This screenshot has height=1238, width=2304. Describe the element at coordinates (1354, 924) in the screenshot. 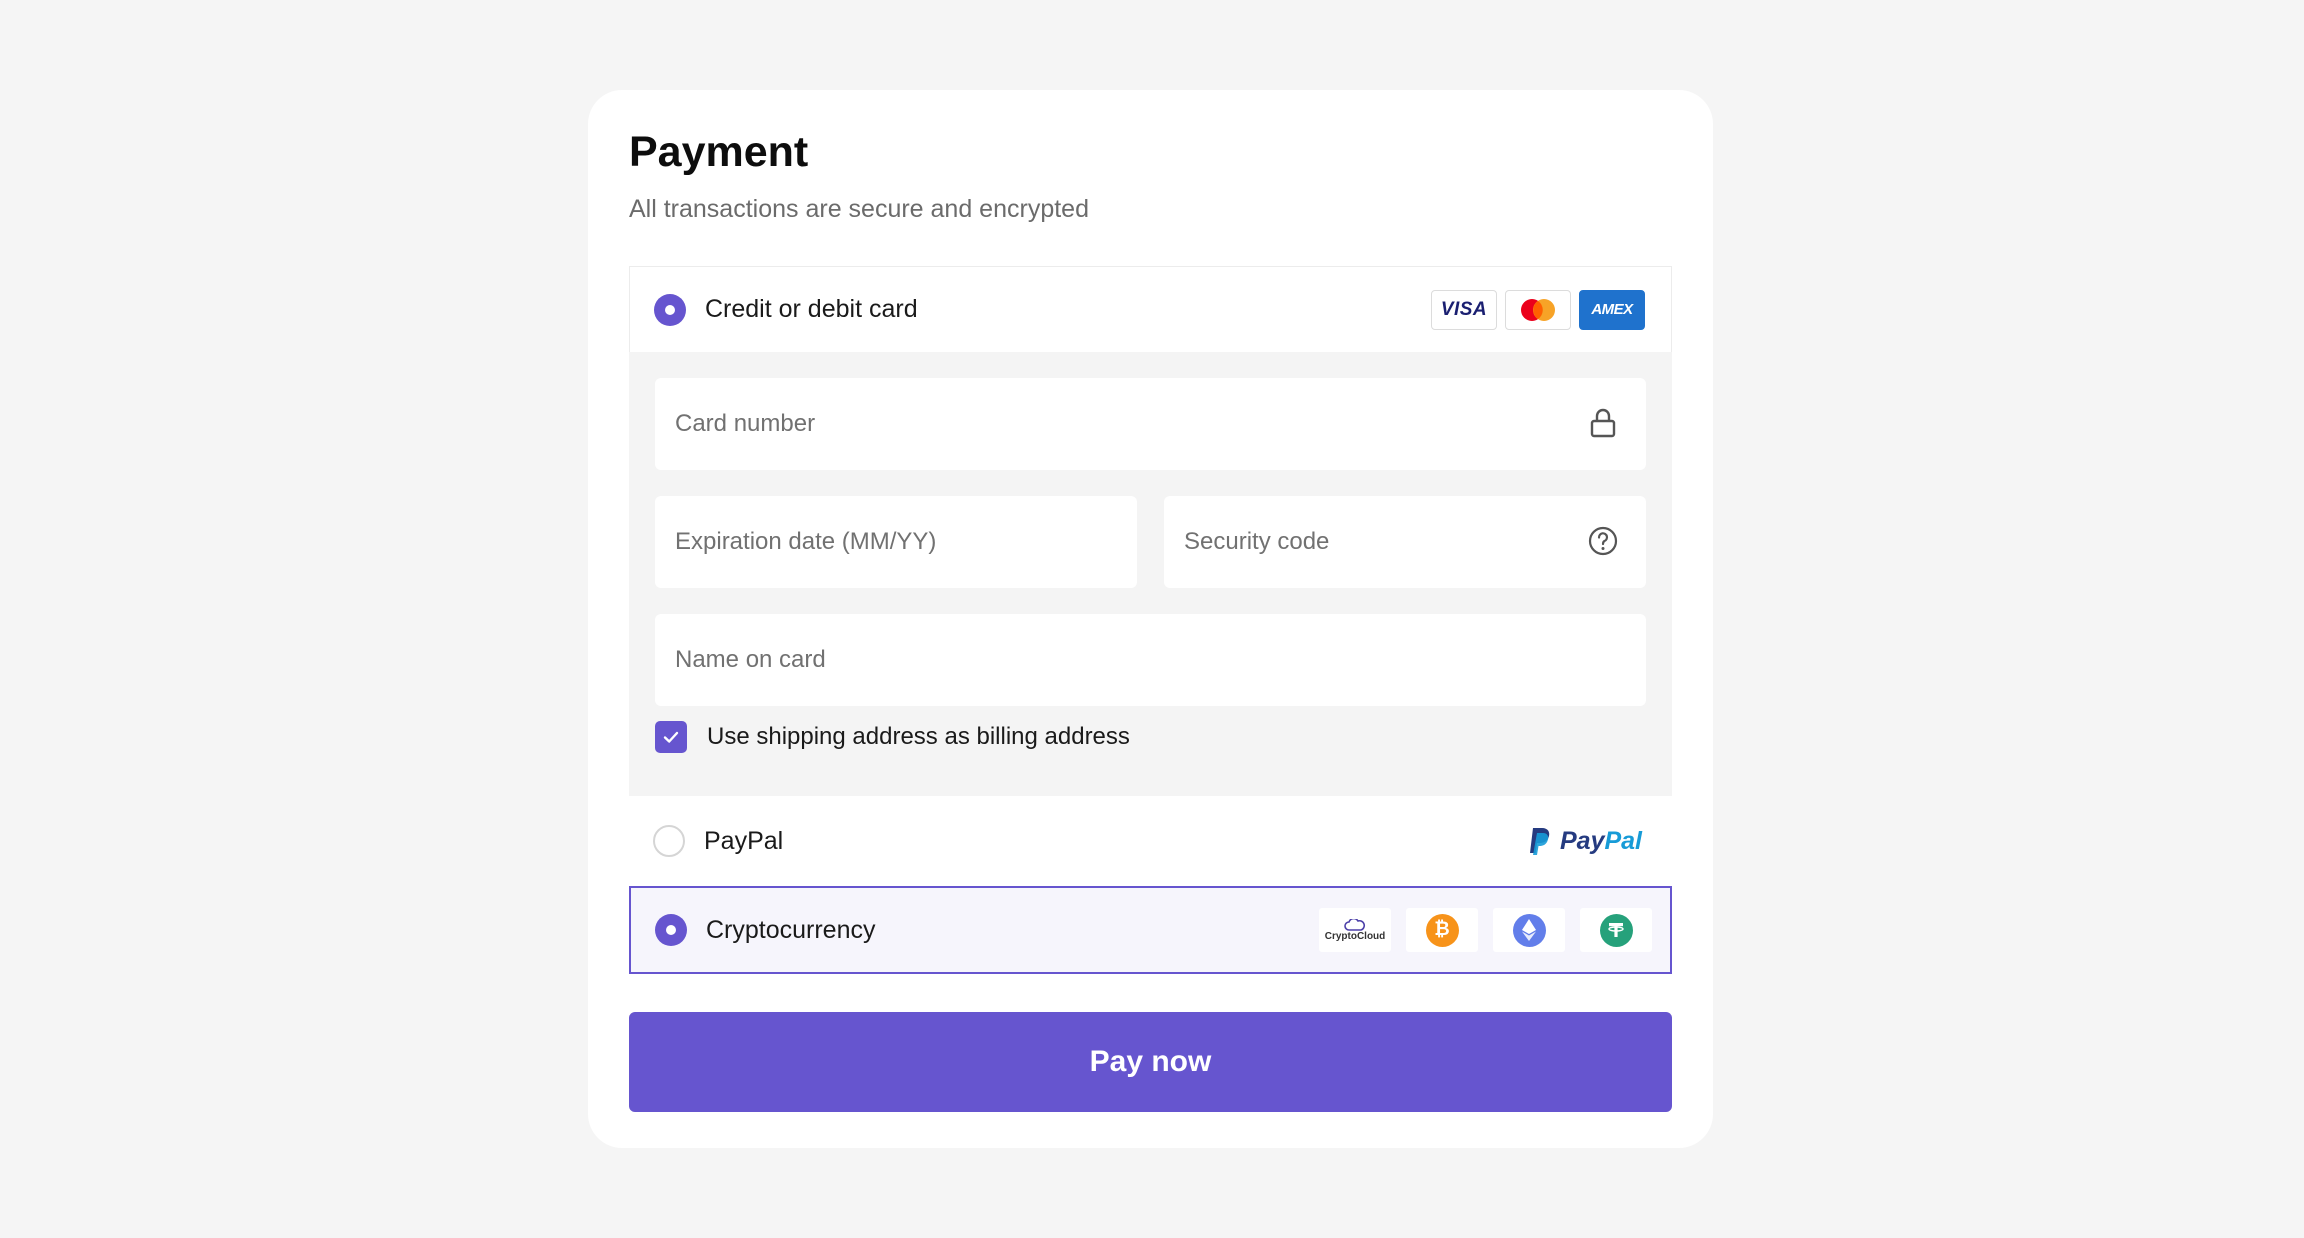

I see `cloud-icon` at that location.